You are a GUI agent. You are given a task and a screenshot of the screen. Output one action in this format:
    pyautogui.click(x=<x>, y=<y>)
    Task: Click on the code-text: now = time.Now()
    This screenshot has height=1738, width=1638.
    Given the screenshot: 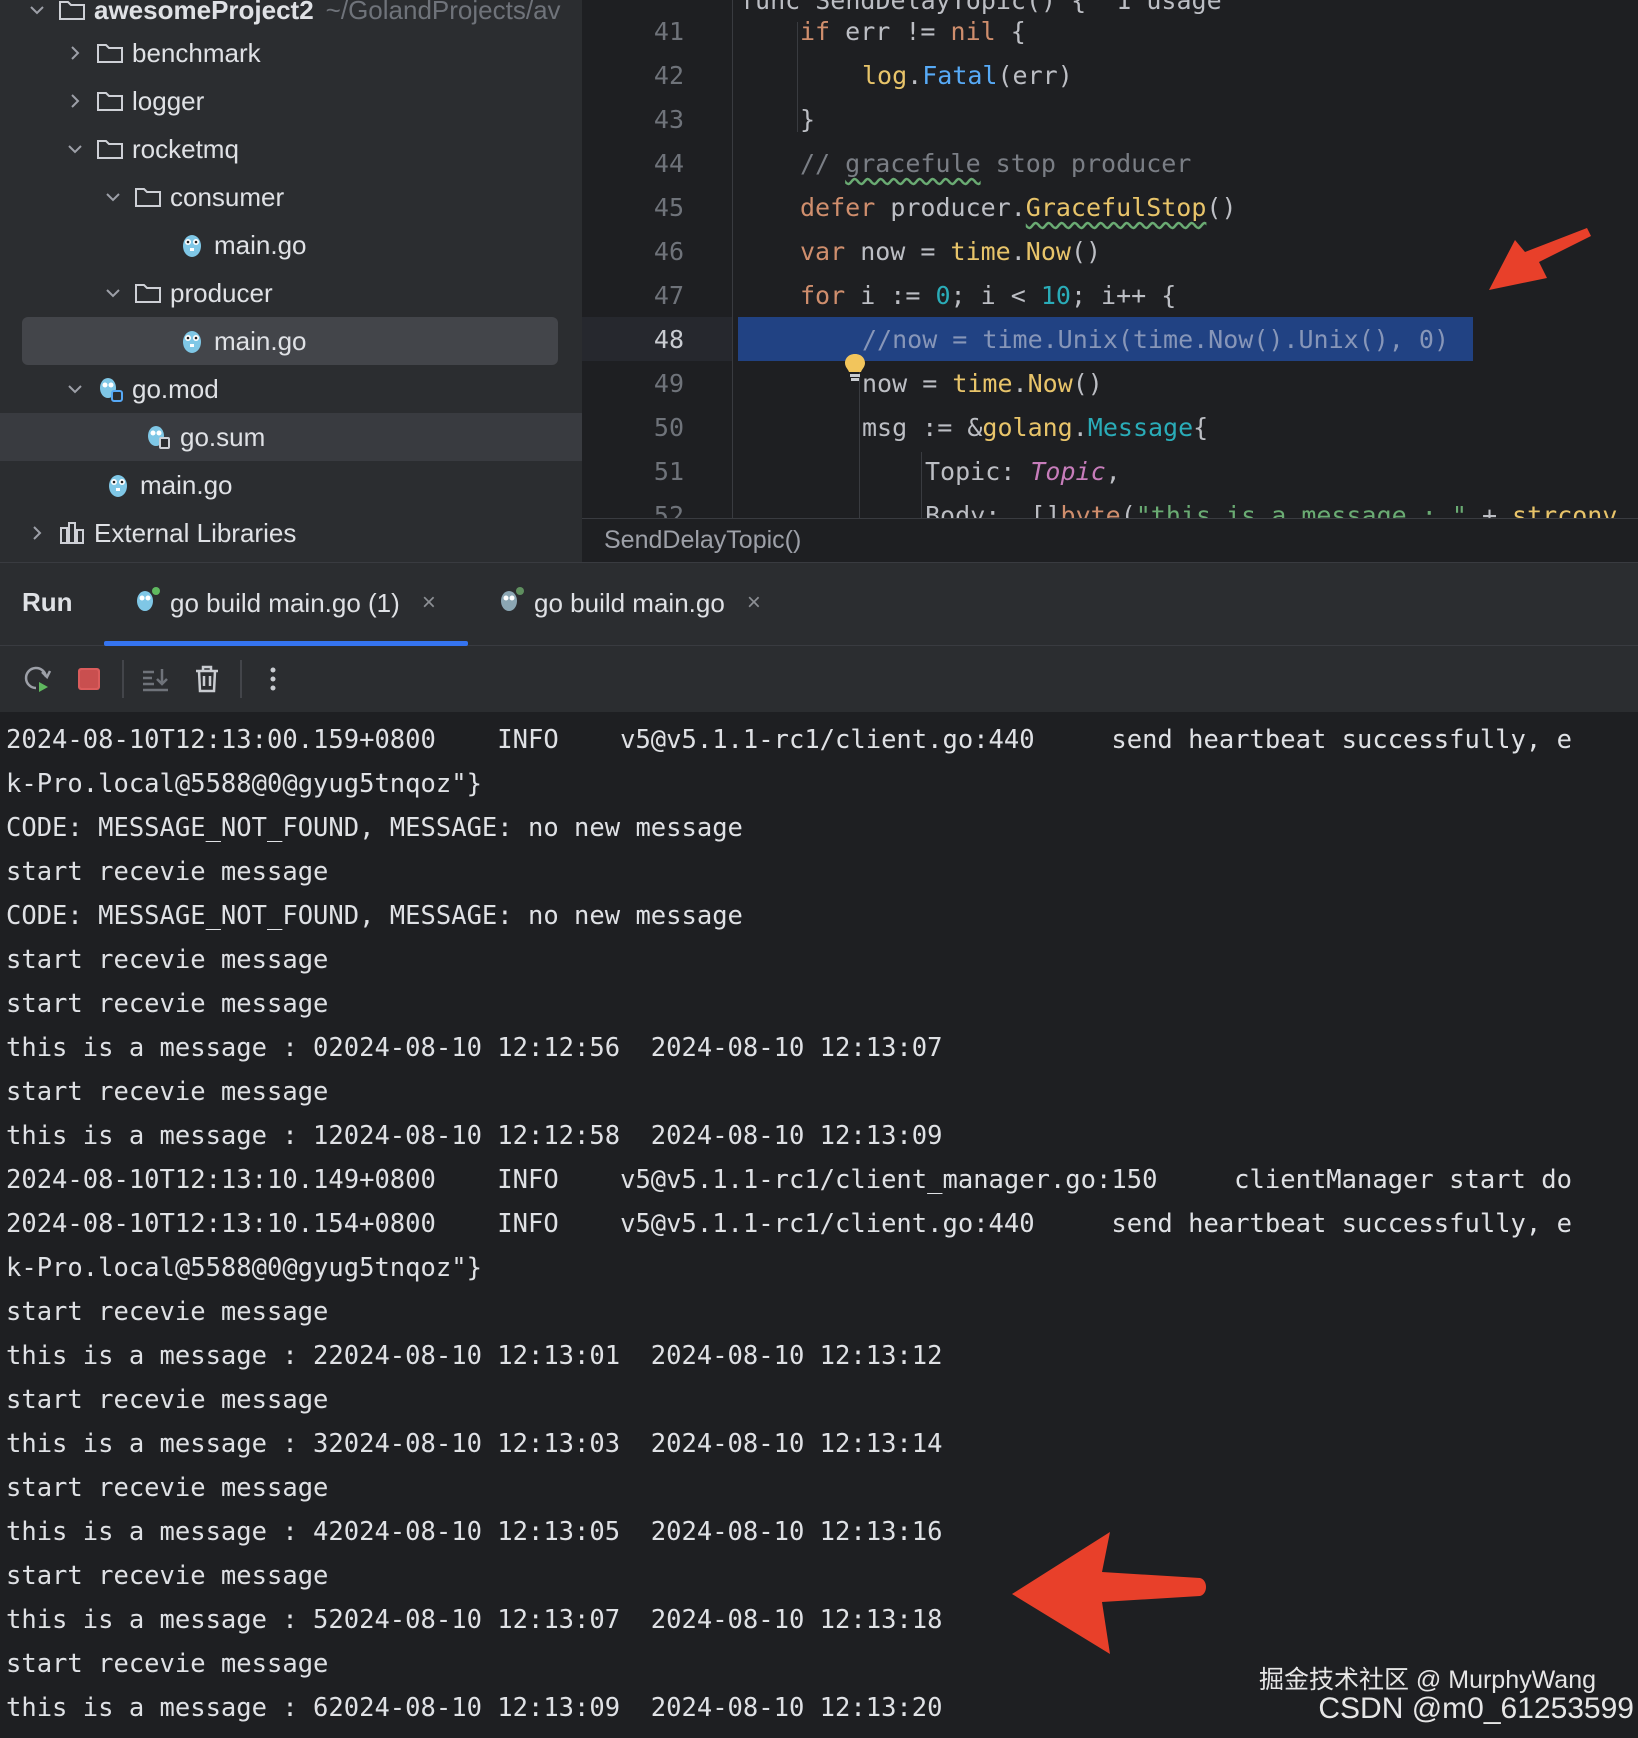 What is the action you would take?
    pyautogui.click(x=982, y=383)
    